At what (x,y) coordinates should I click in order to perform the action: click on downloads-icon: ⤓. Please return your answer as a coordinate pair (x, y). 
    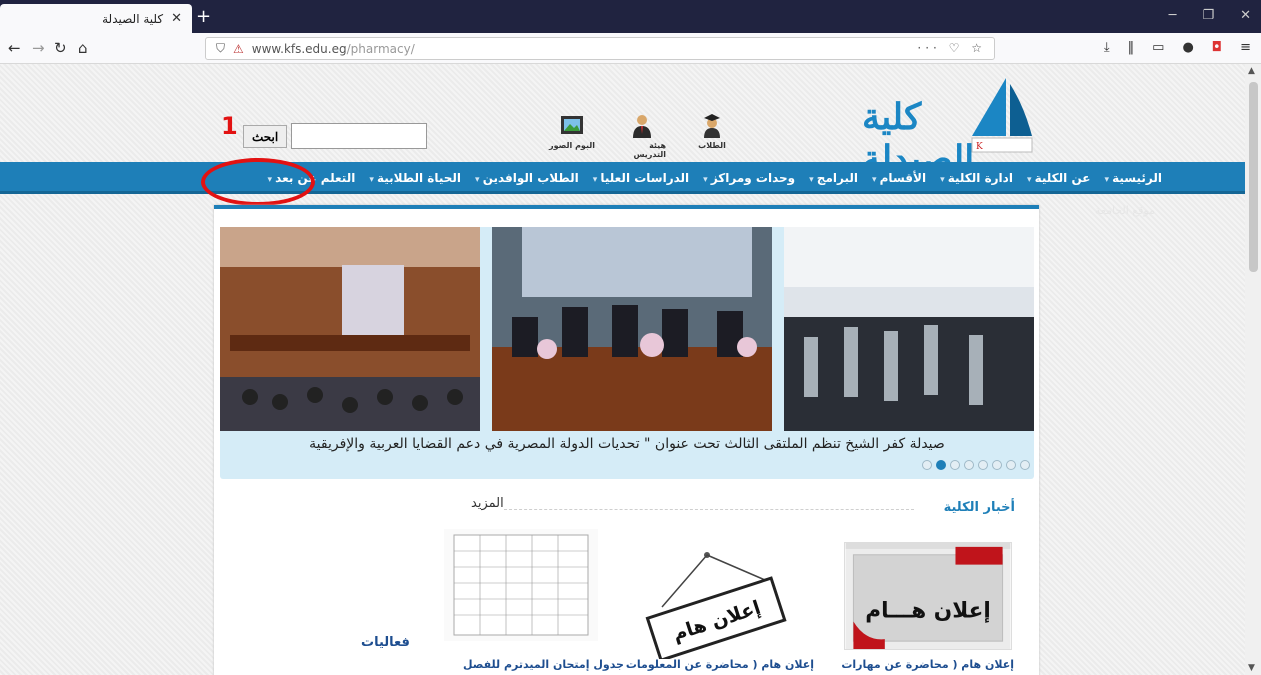
    Looking at the image, I should click on (1107, 47).